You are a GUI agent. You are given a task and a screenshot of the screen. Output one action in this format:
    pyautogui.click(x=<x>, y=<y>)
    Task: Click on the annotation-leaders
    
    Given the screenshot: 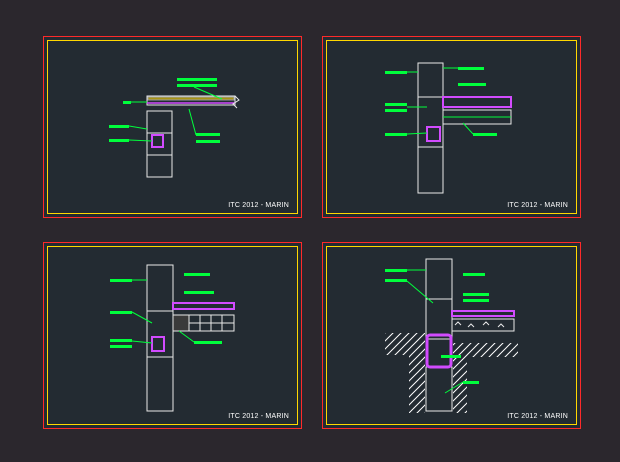 What is the action you would take?
    pyautogui.click(x=441, y=101)
    